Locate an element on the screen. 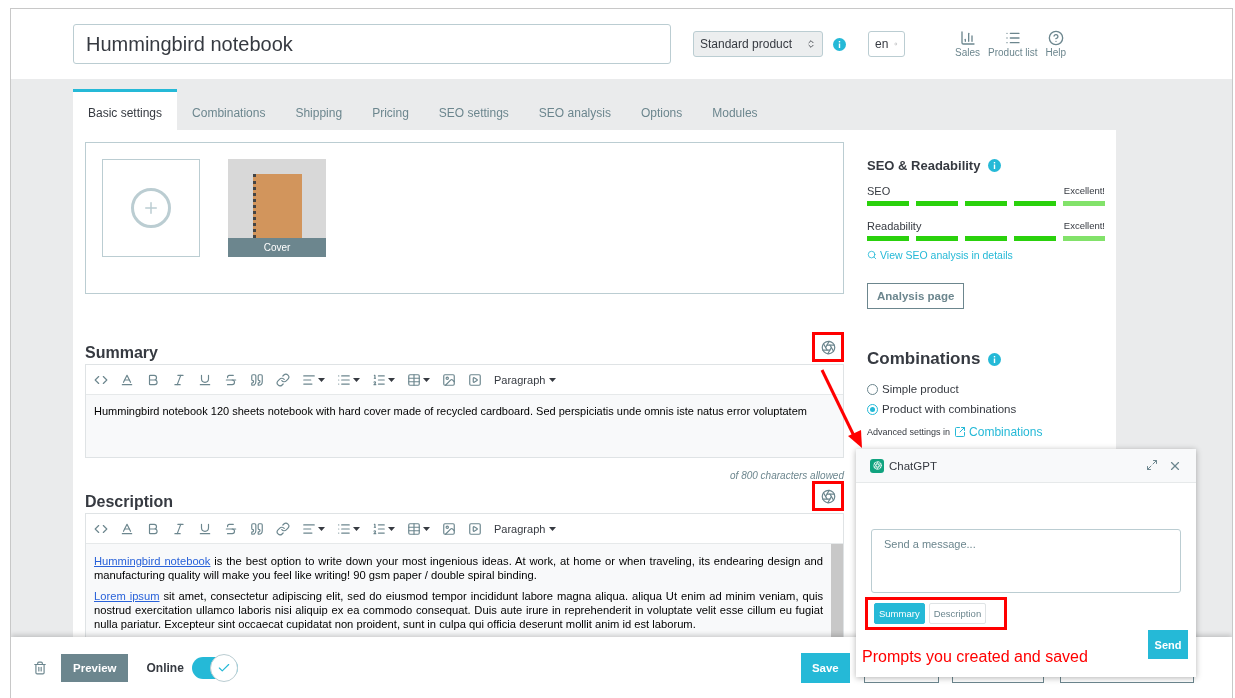  panel-title: SEO & Readability is located at coordinates (986, 165).